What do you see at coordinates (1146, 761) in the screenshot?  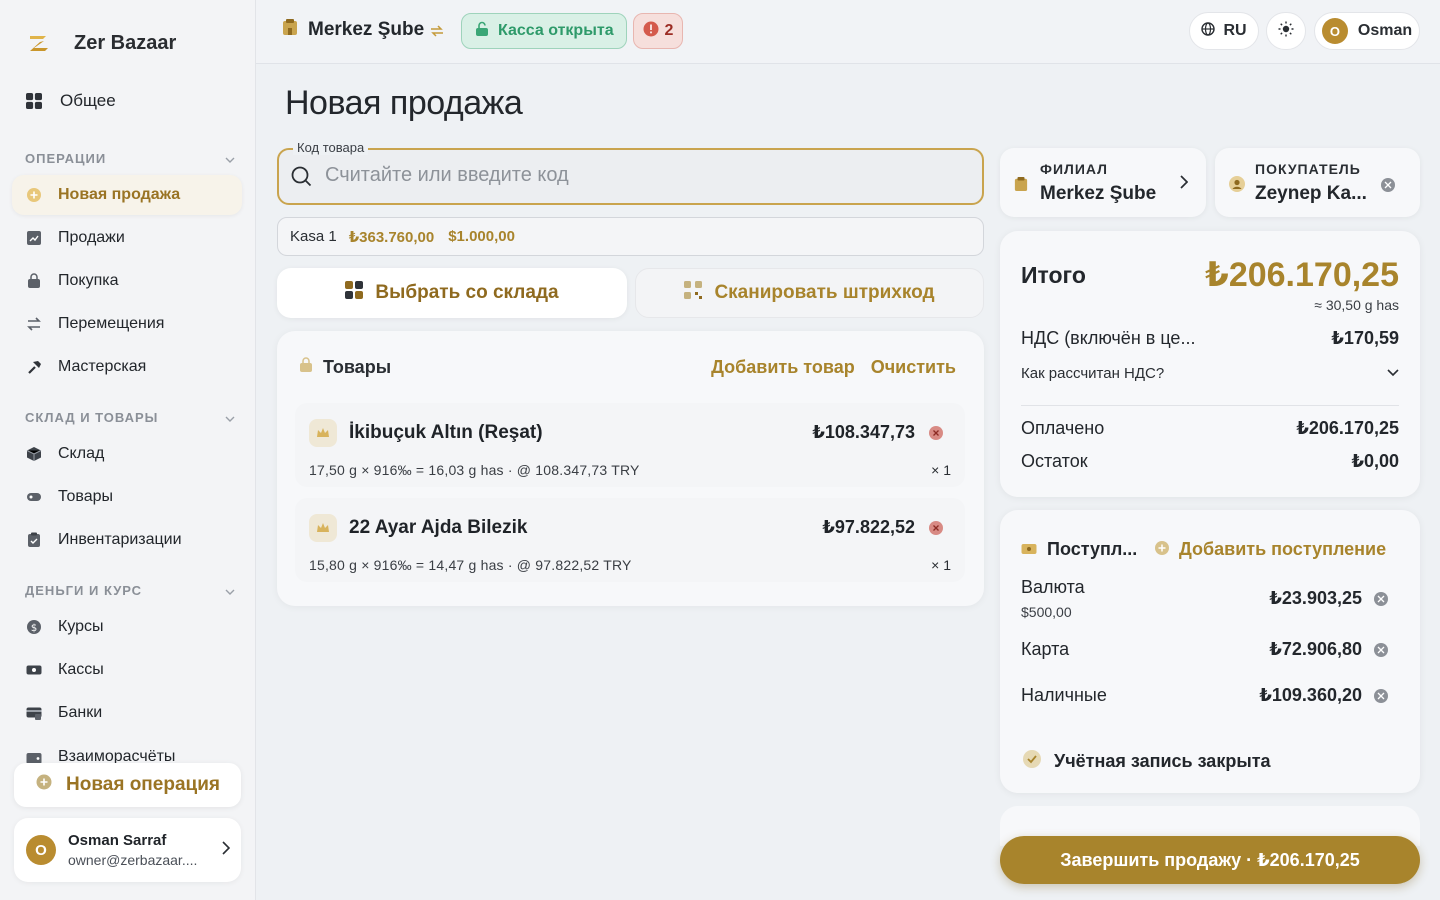 I see `account-closed-status: Учётная запись закрыта` at bounding box center [1146, 761].